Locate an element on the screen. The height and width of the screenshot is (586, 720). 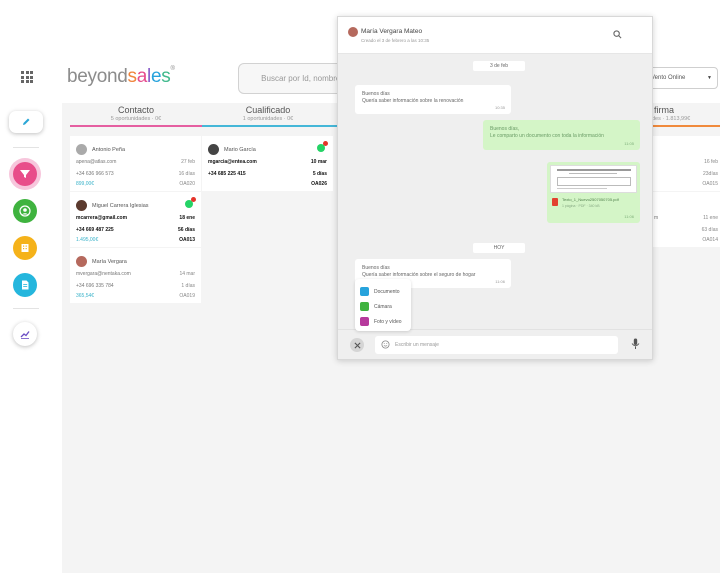
companies-button is located at coordinates (25, 248).